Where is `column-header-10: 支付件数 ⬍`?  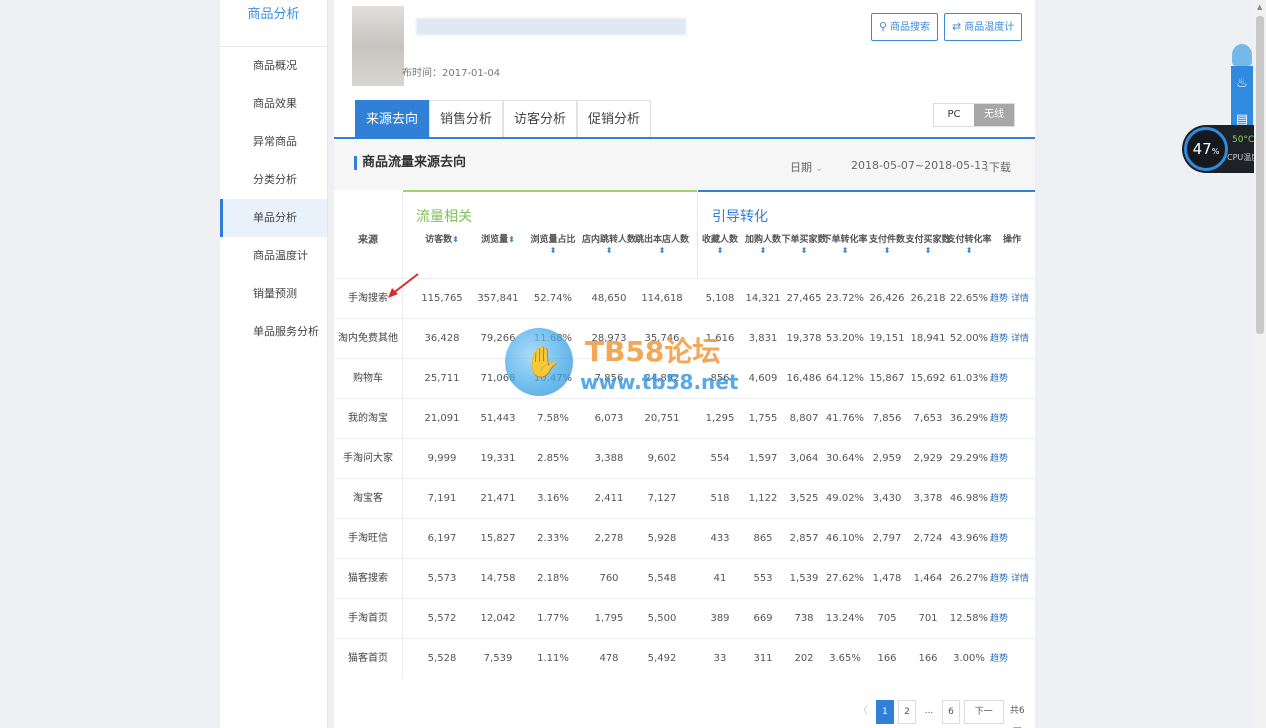 column-header-10: 支付件数 ⬍ is located at coordinates (887, 244).